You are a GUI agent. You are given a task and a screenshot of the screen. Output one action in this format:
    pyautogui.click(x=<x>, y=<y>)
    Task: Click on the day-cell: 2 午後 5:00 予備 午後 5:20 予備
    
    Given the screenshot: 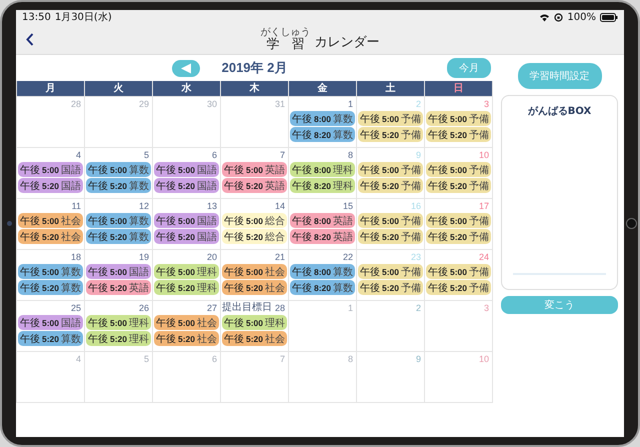 What is the action you would take?
    pyautogui.click(x=390, y=122)
    